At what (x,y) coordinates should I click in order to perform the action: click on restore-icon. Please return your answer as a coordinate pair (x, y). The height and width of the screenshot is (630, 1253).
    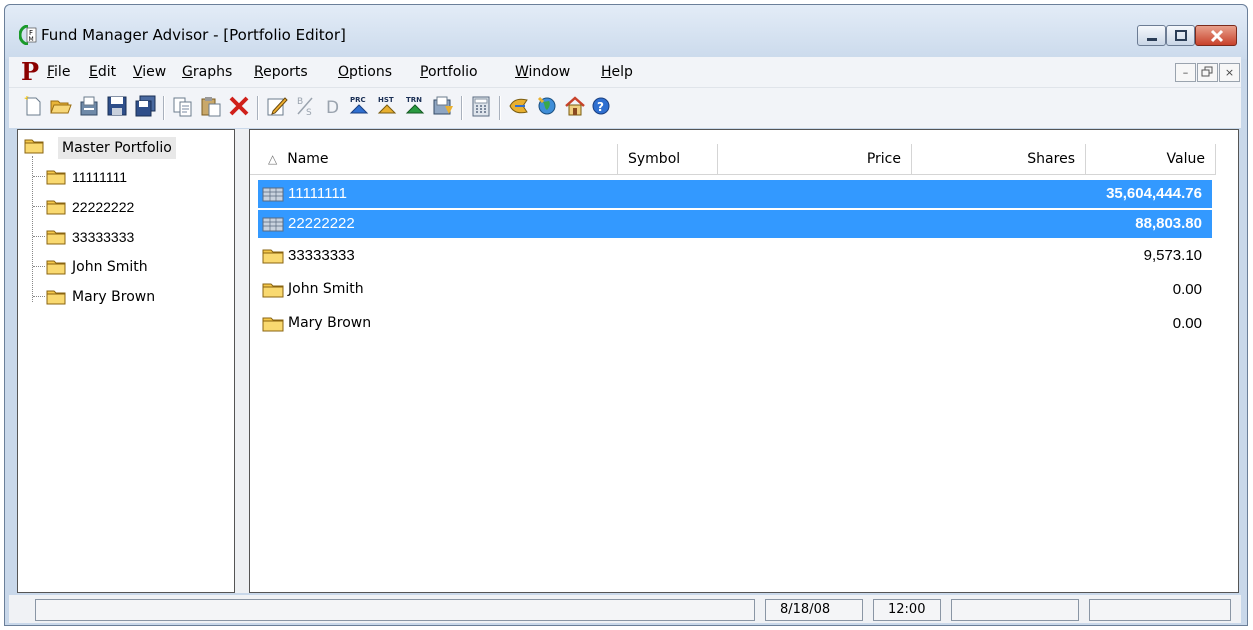
    Looking at the image, I should click on (1207, 71).